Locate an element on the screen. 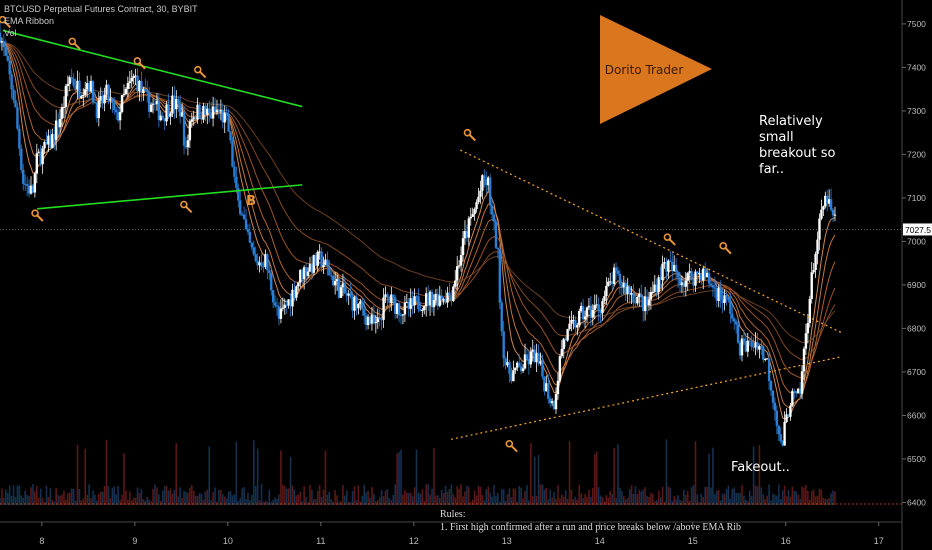 This screenshot has height=550, width=932. rules-title: Rules: is located at coordinates (453, 514).